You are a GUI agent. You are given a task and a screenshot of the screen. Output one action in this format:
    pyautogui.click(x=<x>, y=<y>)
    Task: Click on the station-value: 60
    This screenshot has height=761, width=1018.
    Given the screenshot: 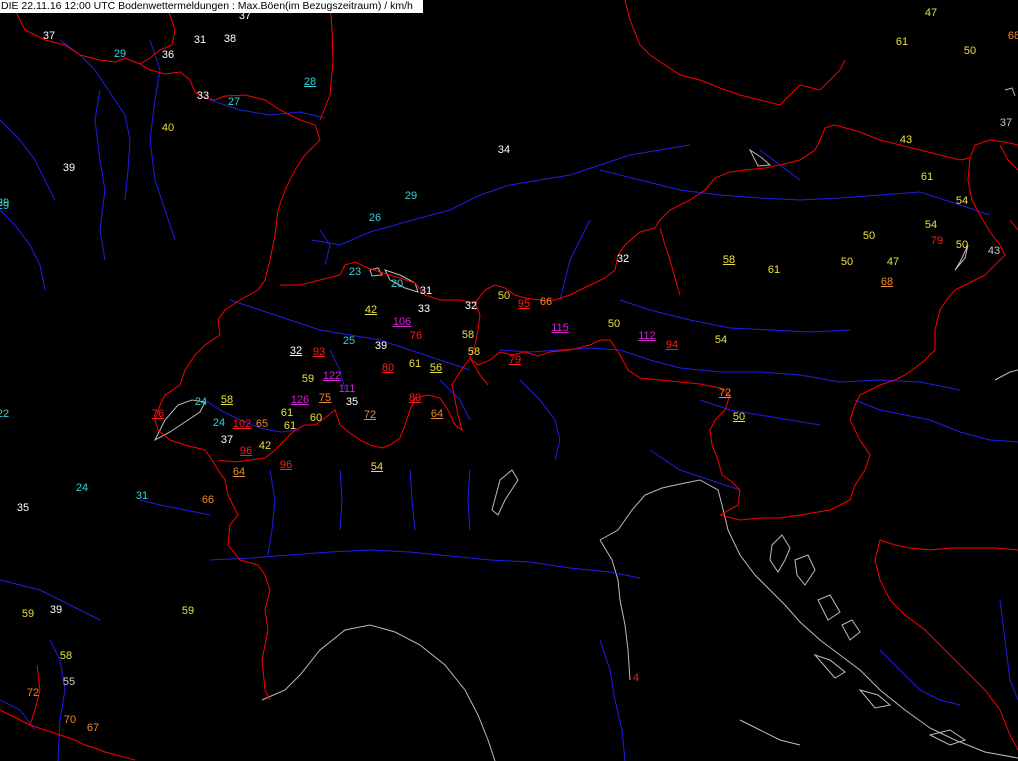 What is the action you would take?
    pyautogui.click(x=316, y=418)
    